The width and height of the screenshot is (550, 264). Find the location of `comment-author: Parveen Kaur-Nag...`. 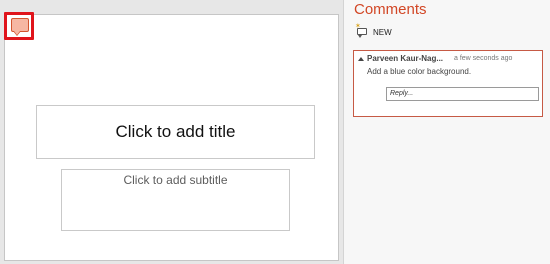

comment-author: Parveen Kaur-Nag... is located at coordinates (405, 58).